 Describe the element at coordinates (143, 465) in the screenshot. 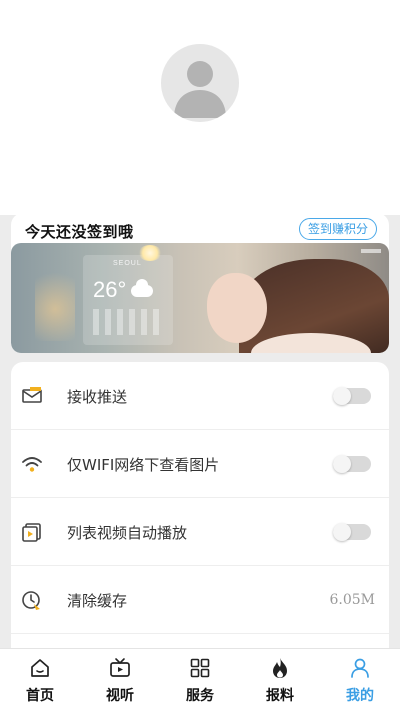

I see `setting-label: 仅WIFI网络下查看图片` at that location.